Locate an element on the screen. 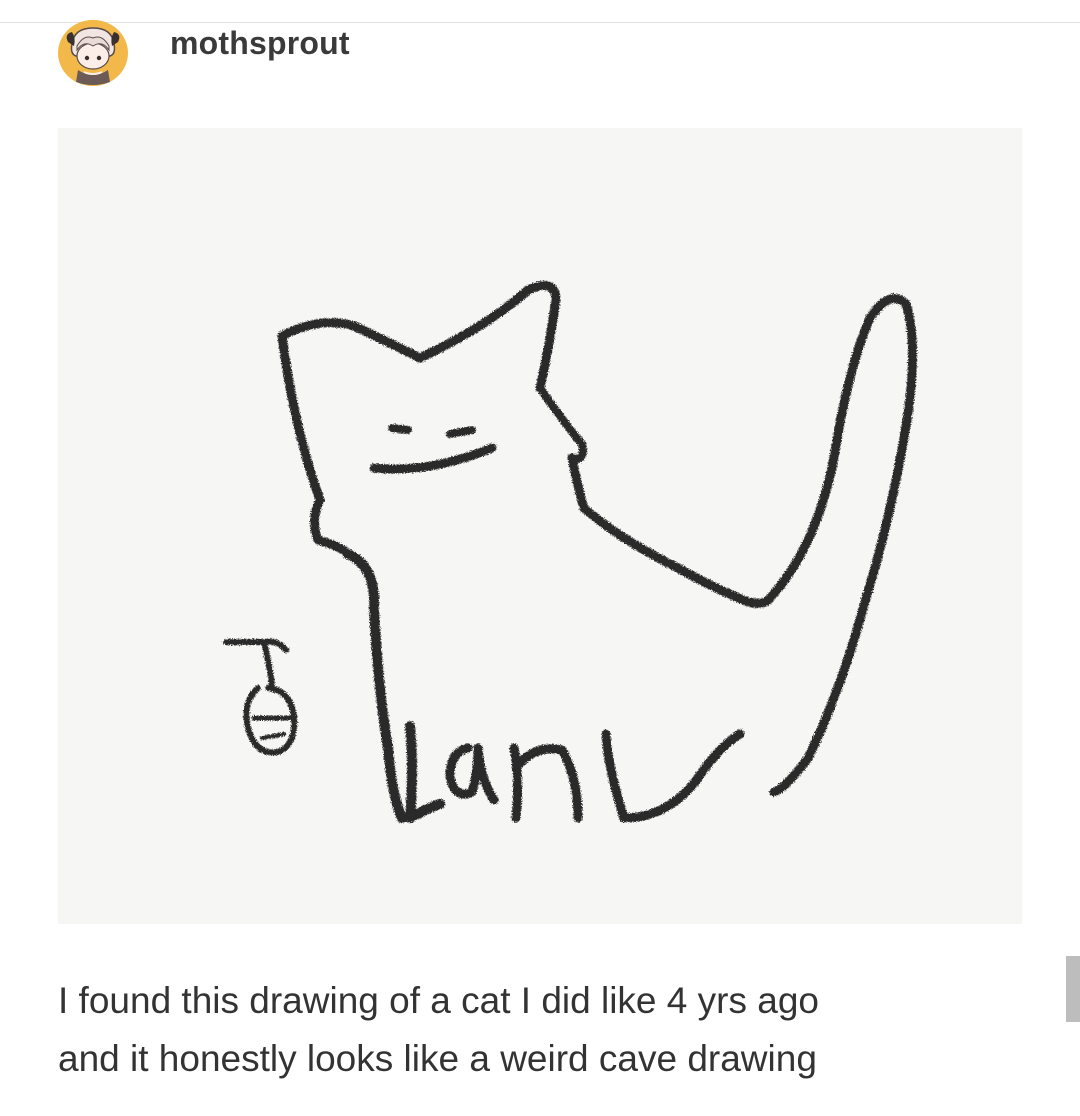 The width and height of the screenshot is (1080, 1116). scrollbar-thumb is located at coordinates (1073, 989).